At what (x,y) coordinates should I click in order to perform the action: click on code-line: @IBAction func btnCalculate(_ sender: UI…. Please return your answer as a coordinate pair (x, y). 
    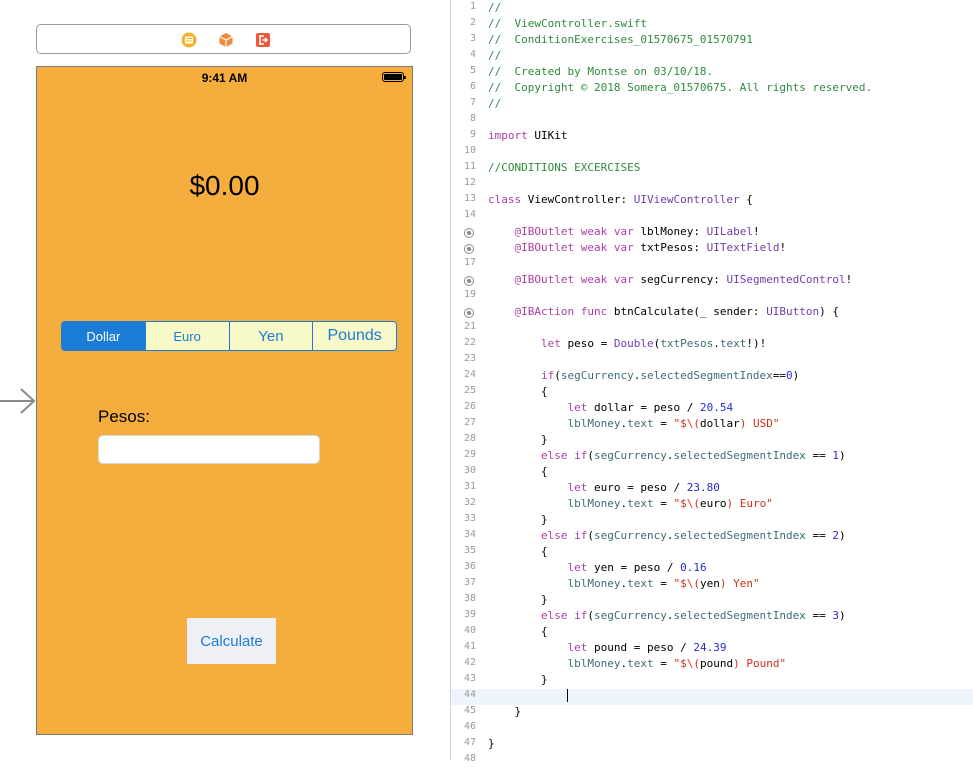
    Looking at the image, I should click on (712, 313).